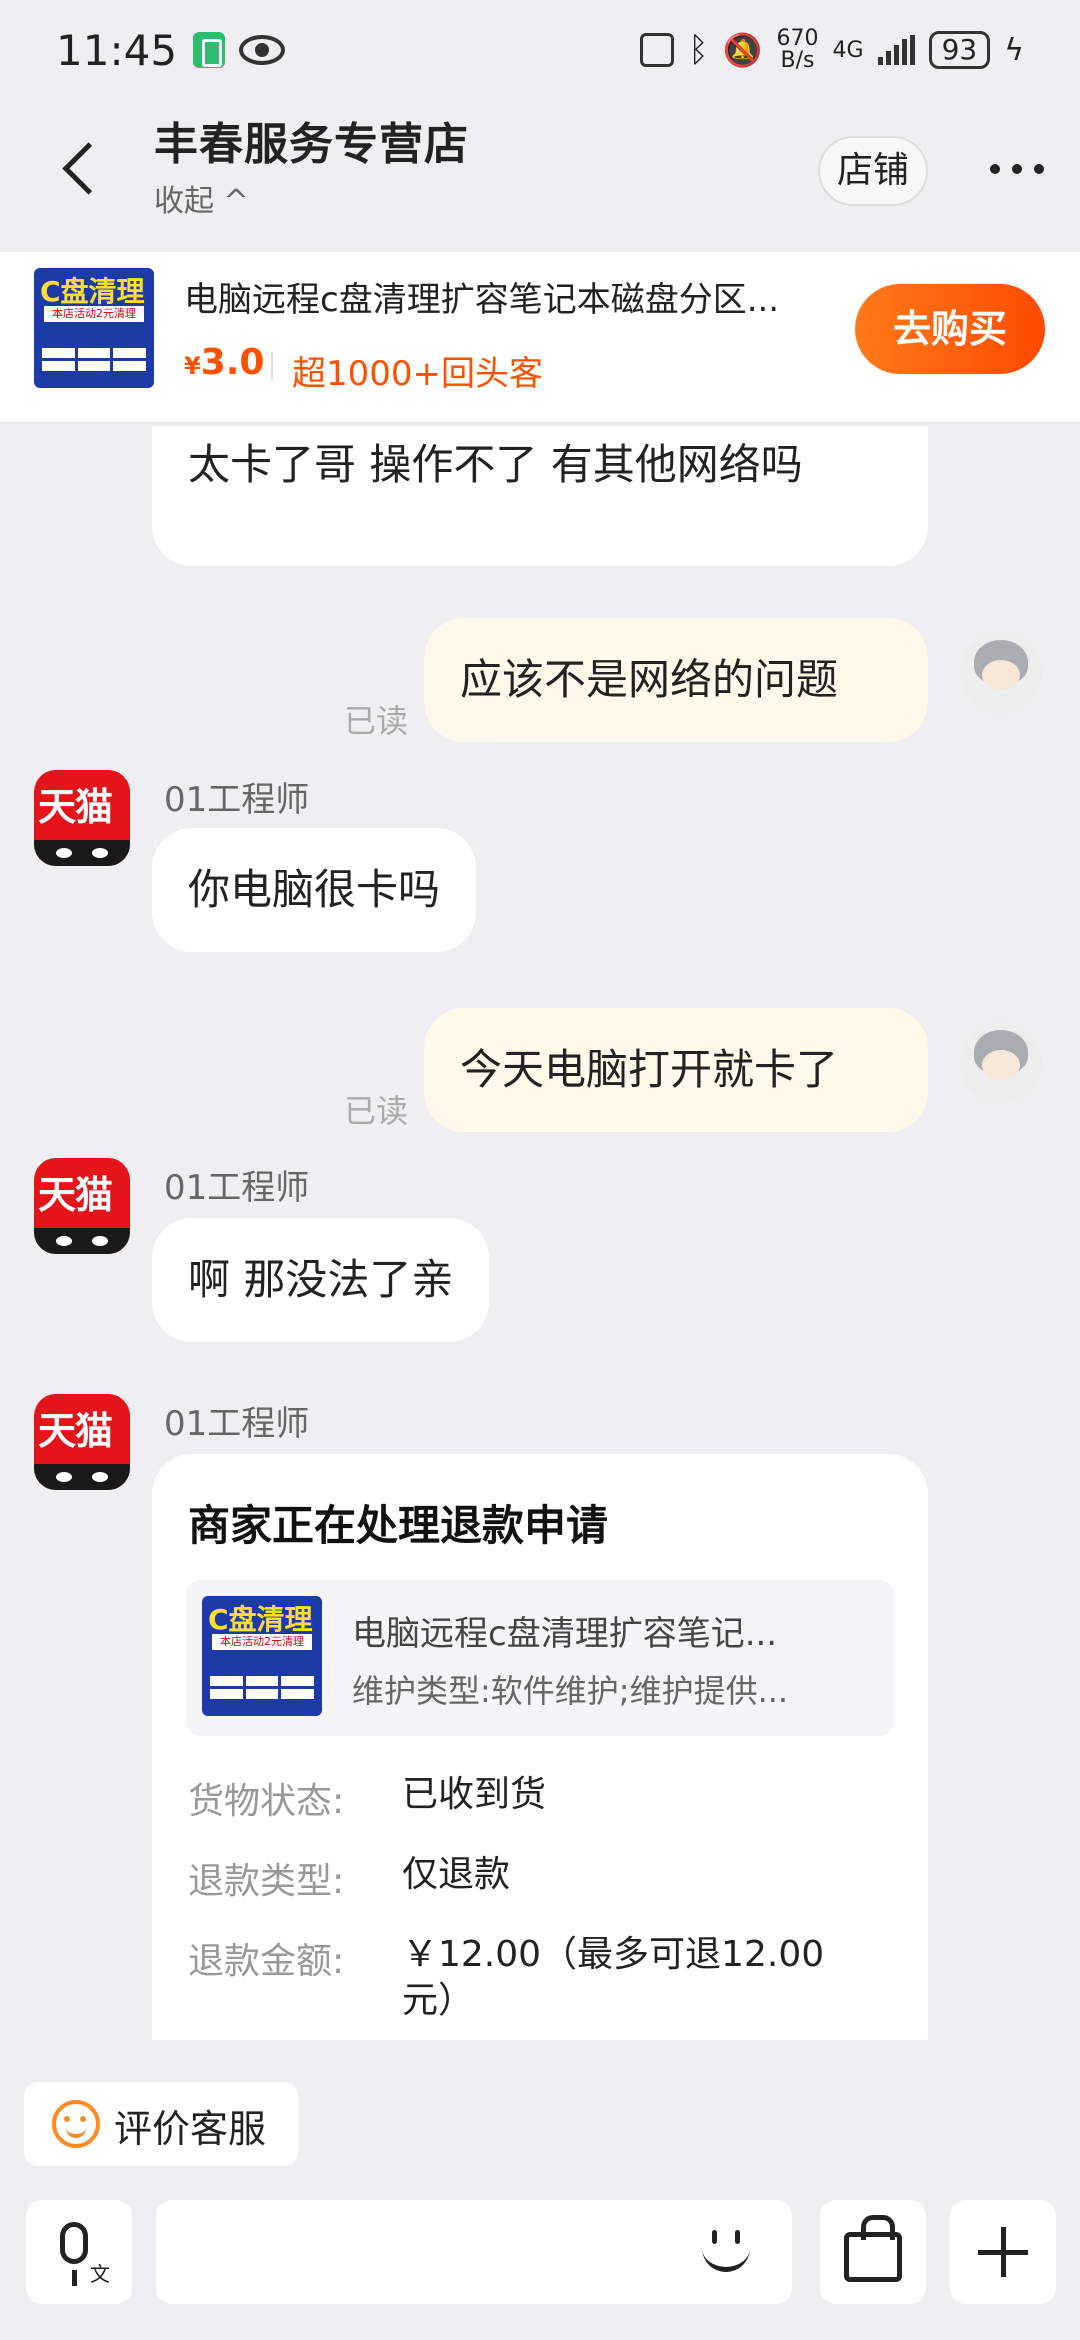  What do you see at coordinates (873, 171) in the screenshot?
I see `store-button: 店铺` at bounding box center [873, 171].